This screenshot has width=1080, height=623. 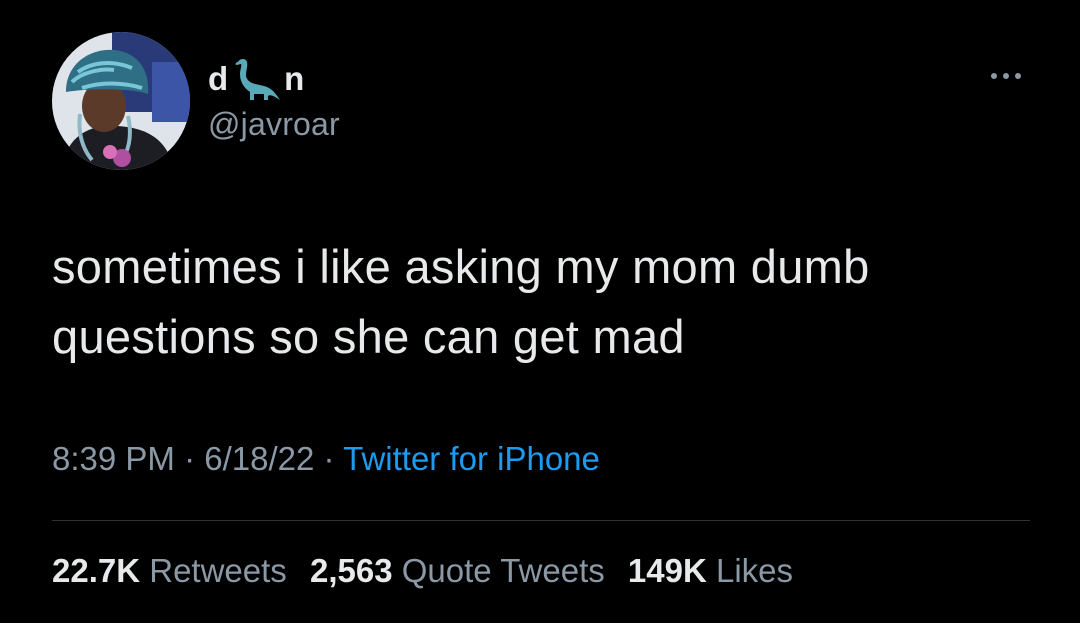 What do you see at coordinates (471, 458) in the screenshot?
I see `tweet-source-link: Twitter for iPhone` at bounding box center [471, 458].